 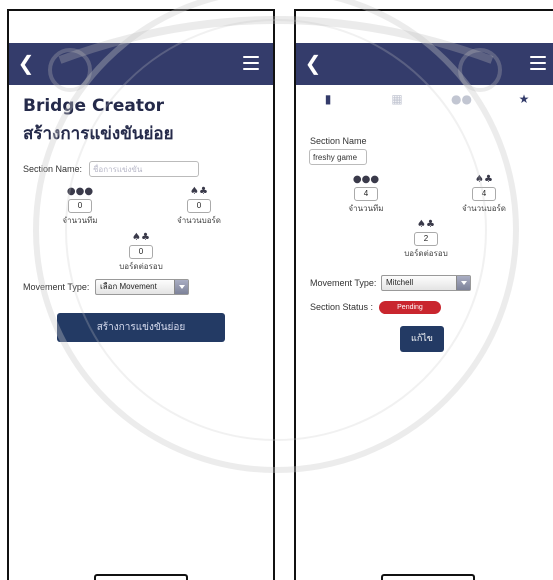 I want to click on movement-type-select: Mitchell, so click(x=426, y=283).